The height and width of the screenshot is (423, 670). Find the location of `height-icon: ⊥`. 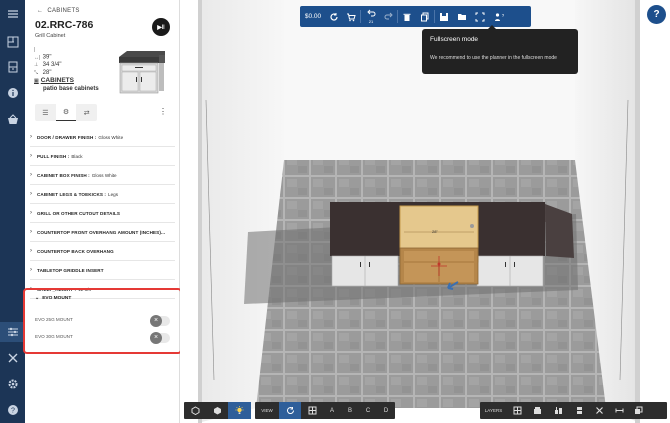

height-icon: ⊥ is located at coordinates (36, 65).